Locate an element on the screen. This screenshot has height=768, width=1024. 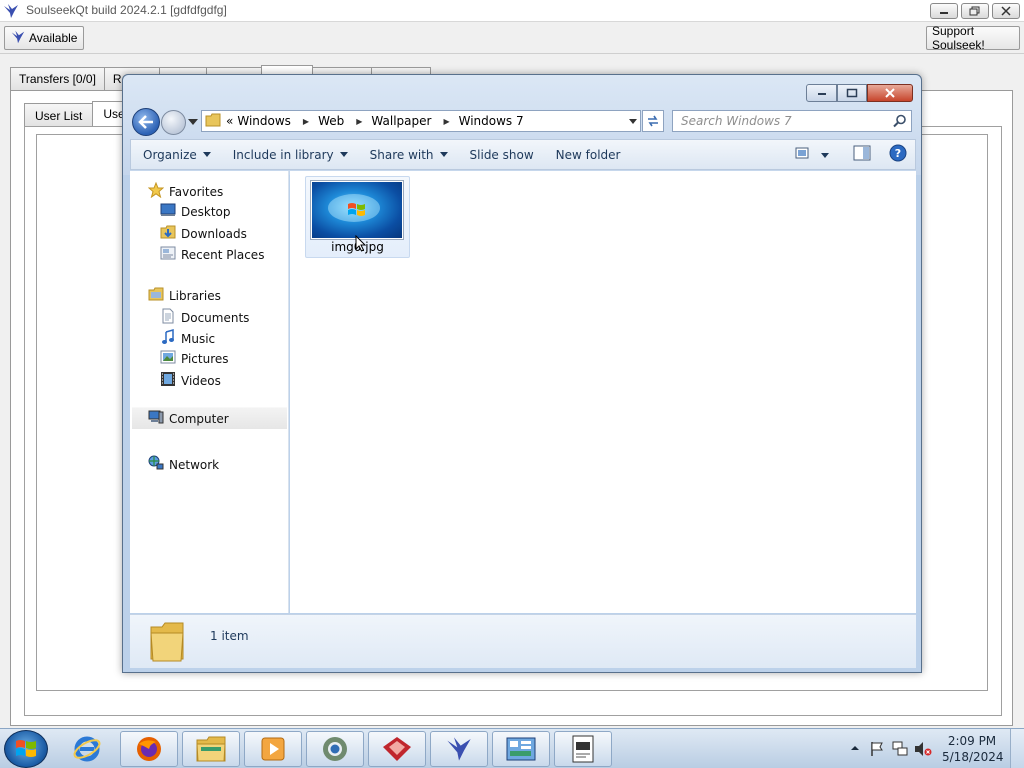
media-player-icon is located at coordinates (273, 749).